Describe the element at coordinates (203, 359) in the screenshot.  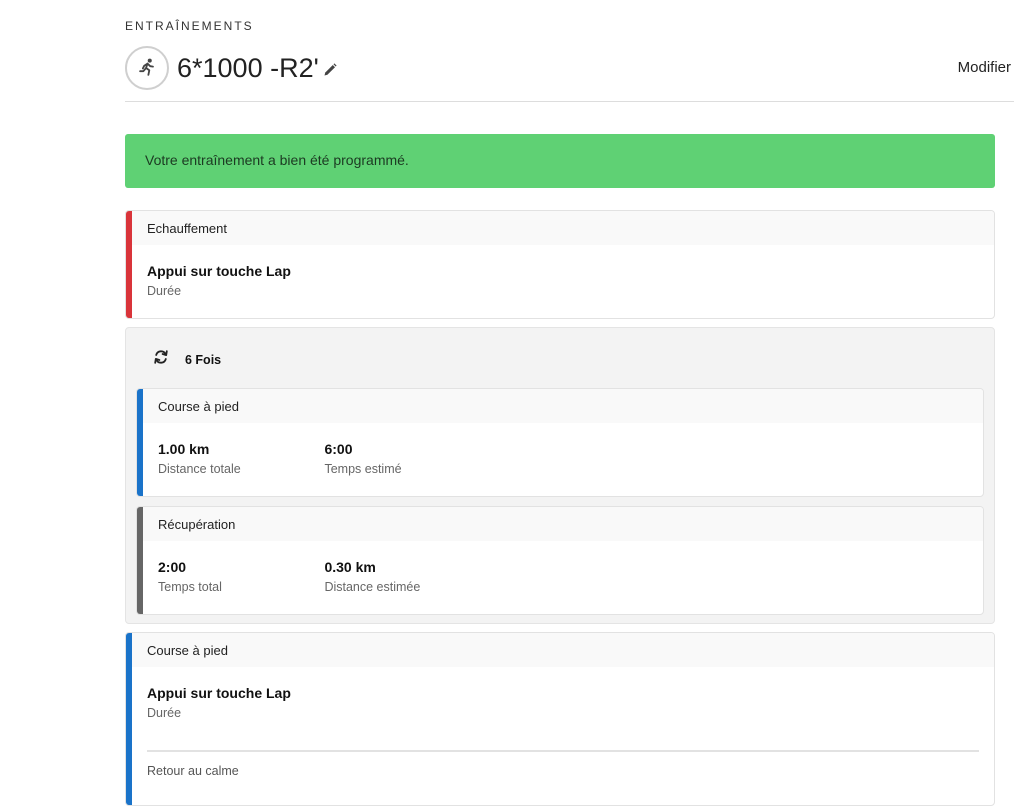
I see `repeat-count: 6 Fois` at that location.